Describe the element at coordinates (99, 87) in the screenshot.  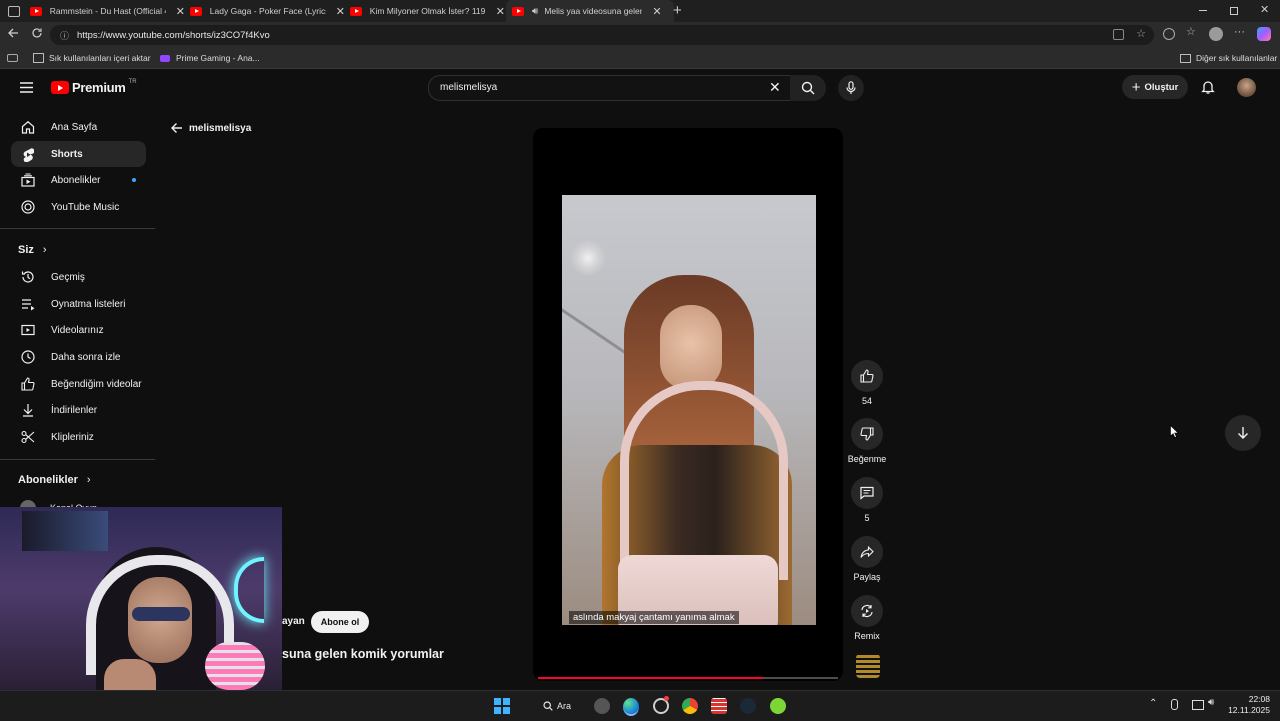
I see `brand-label: Premium` at that location.